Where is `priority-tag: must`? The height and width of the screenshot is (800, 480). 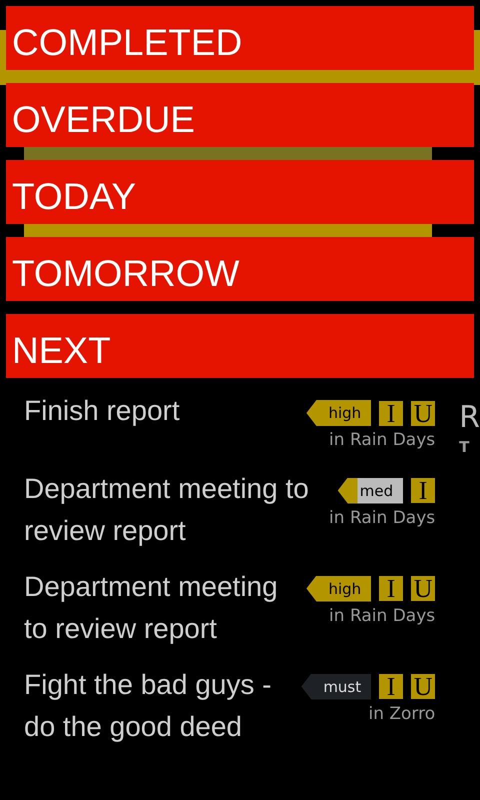
priority-tag: must is located at coordinates (336, 687).